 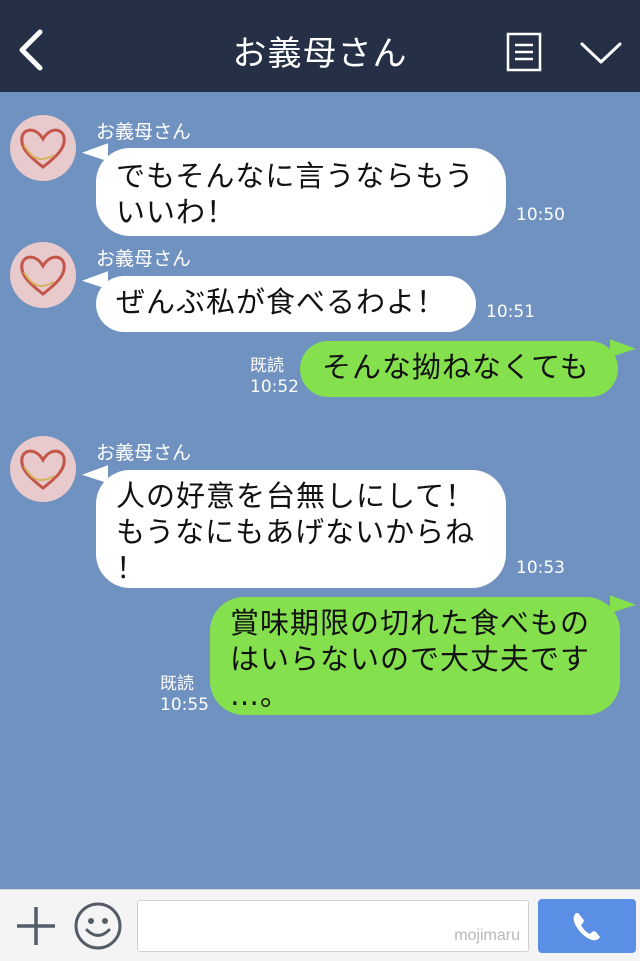 I want to click on smiley-icon, so click(x=98, y=926).